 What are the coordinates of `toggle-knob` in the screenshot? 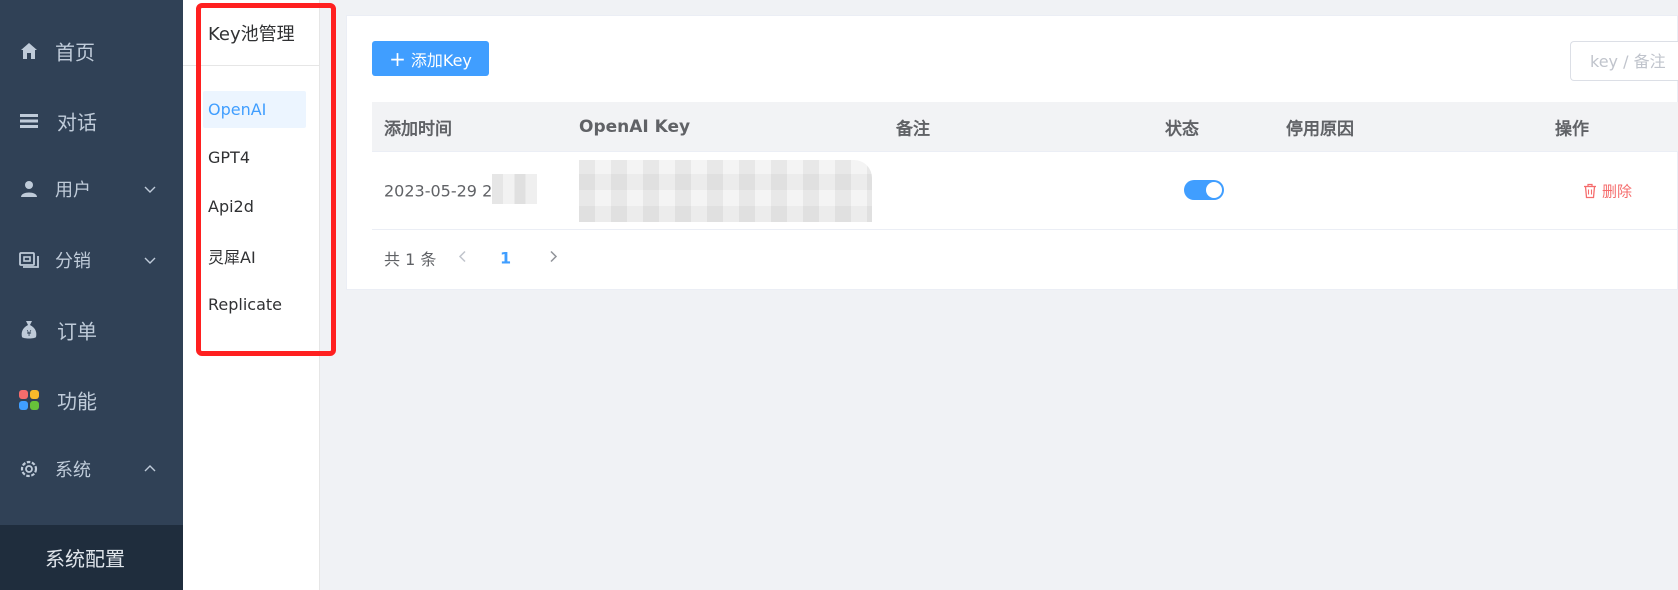 It's located at (1214, 190).